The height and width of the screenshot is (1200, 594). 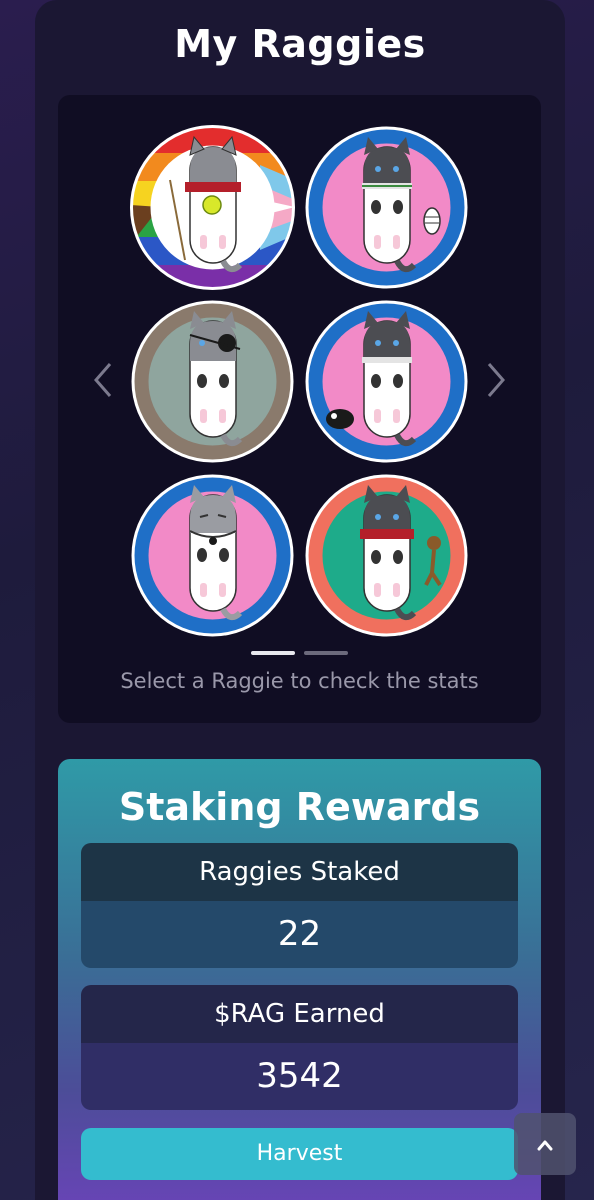 I want to click on carousel-next-button, so click(x=496, y=380).